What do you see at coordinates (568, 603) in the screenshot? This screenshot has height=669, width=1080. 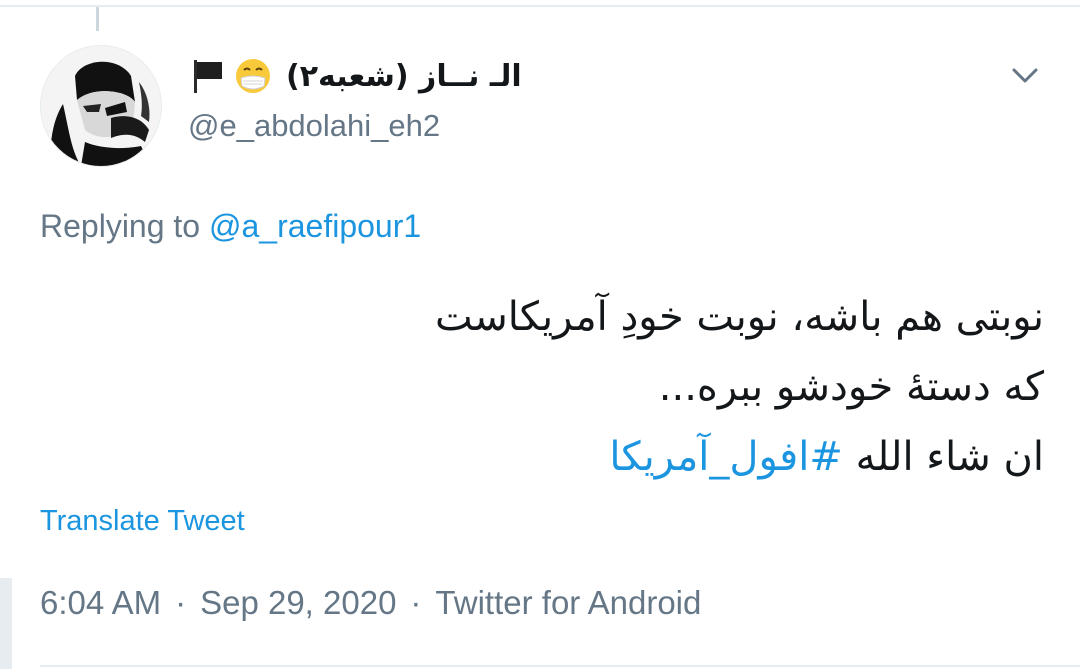 I see `tweet-source-link: Twitter for Android` at bounding box center [568, 603].